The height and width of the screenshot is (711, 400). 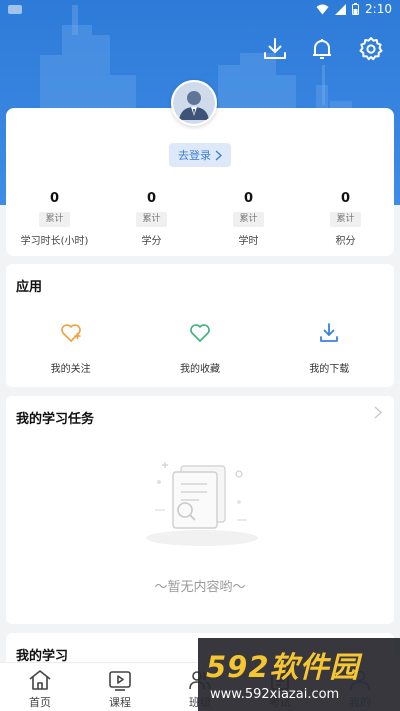 I want to click on notification-button, so click(x=322, y=49).